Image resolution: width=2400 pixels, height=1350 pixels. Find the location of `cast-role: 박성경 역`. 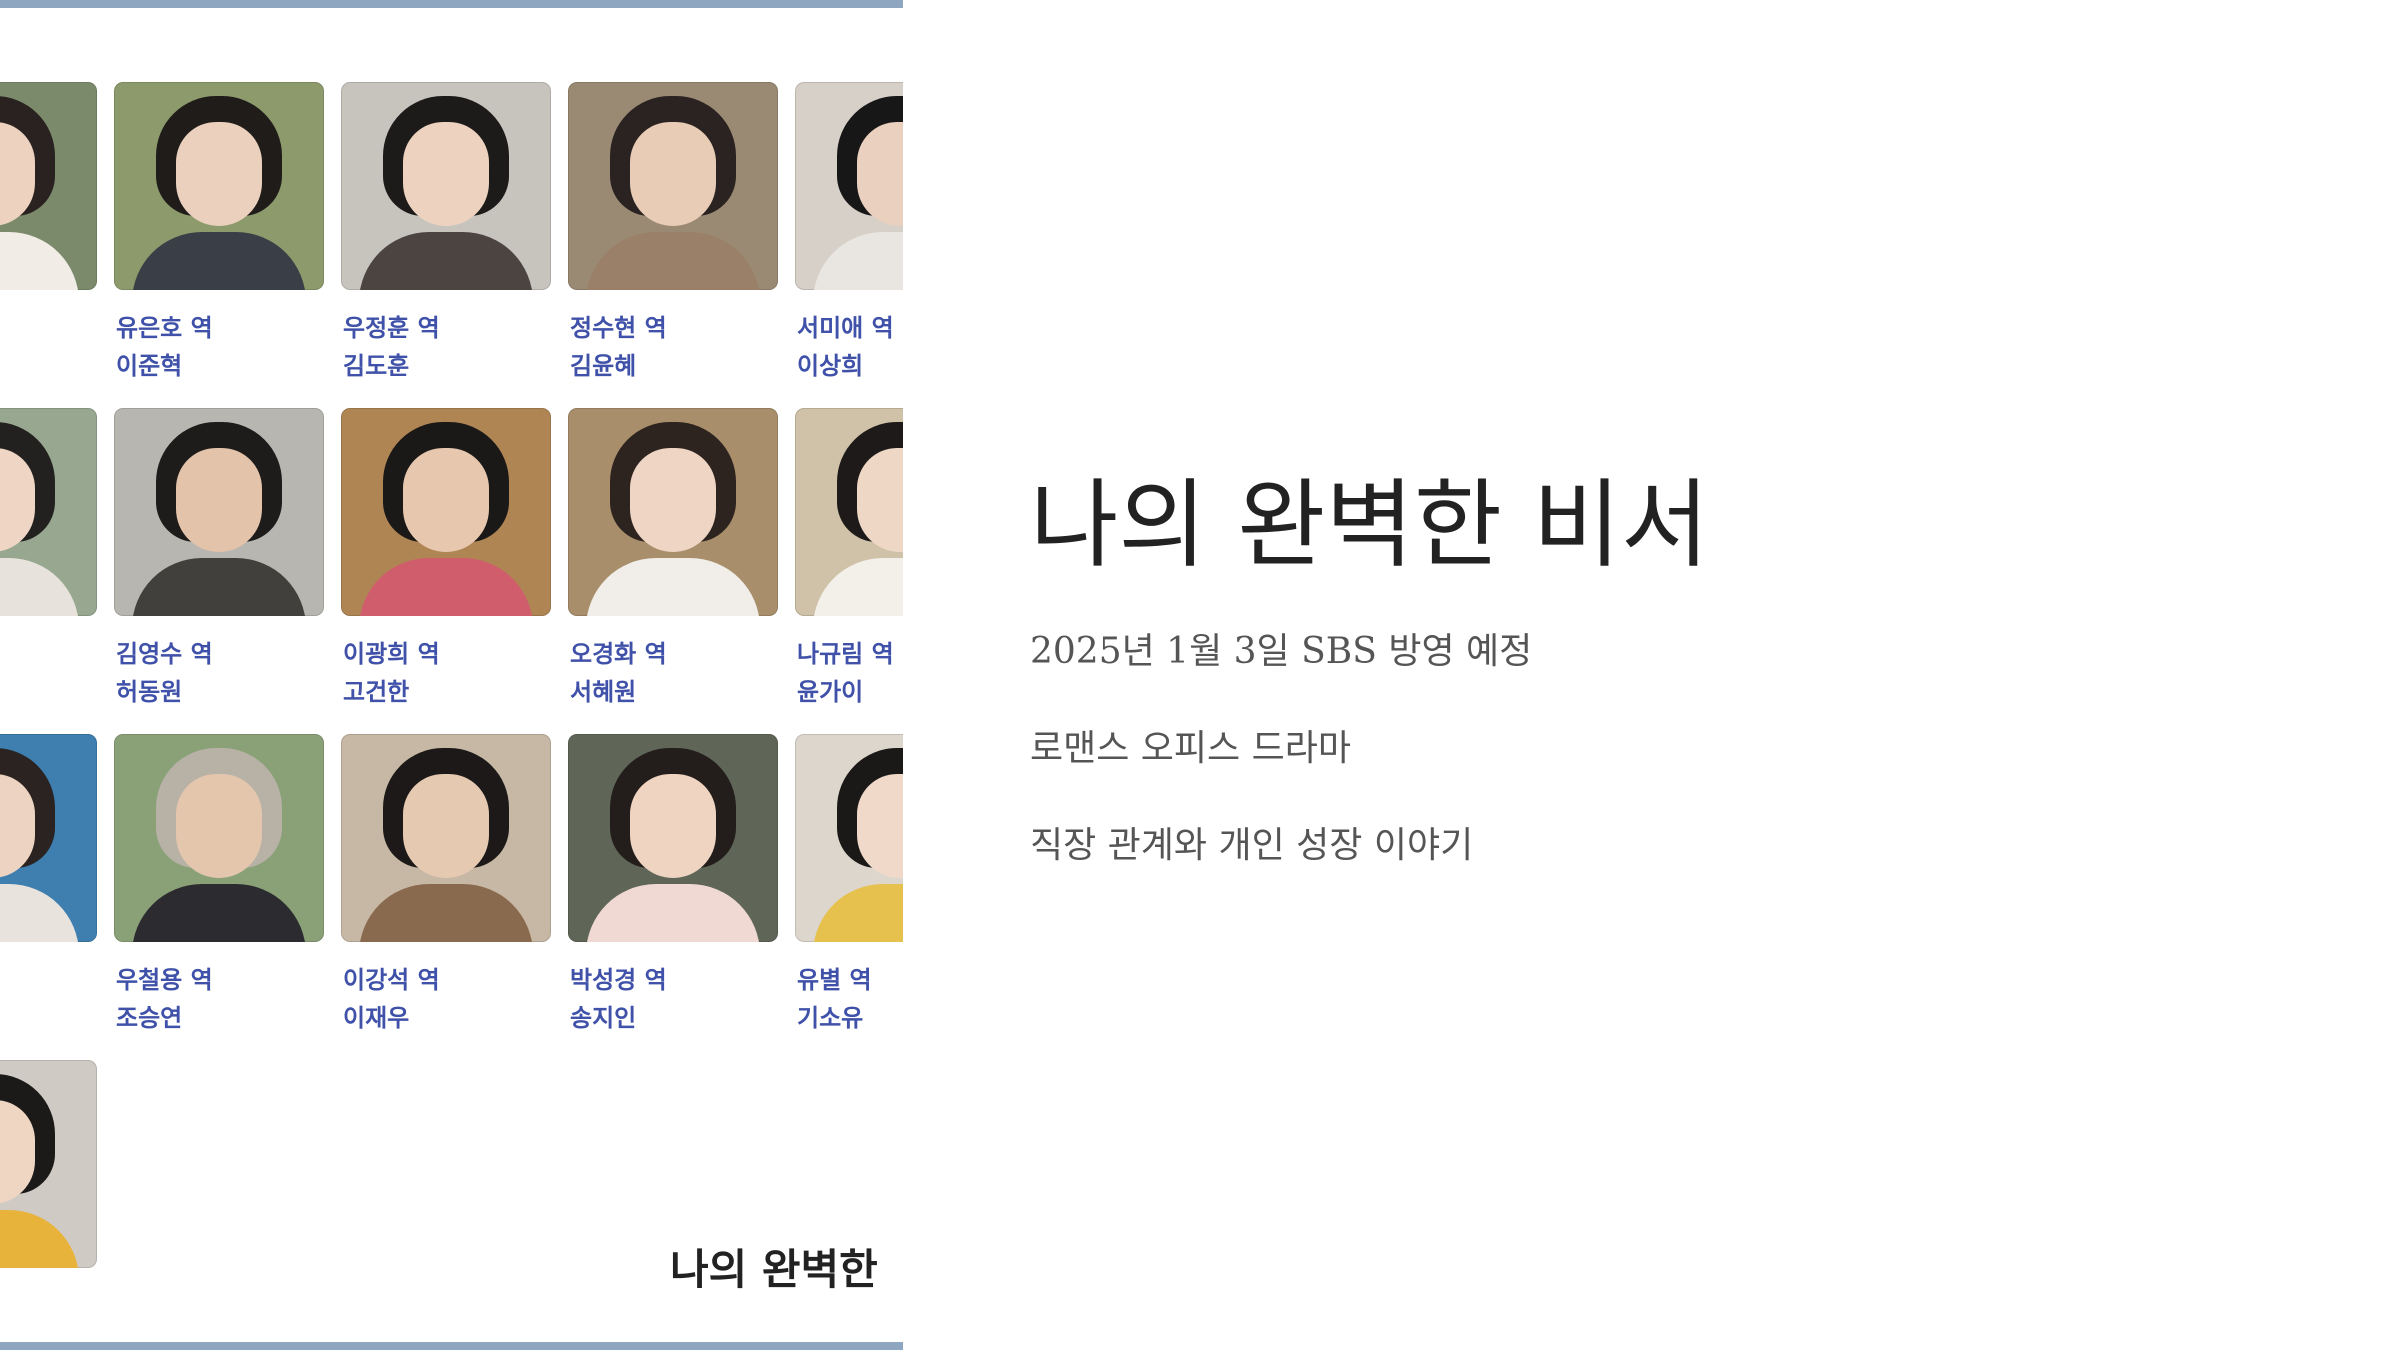

cast-role: 박성경 역 is located at coordinates (673, 980).